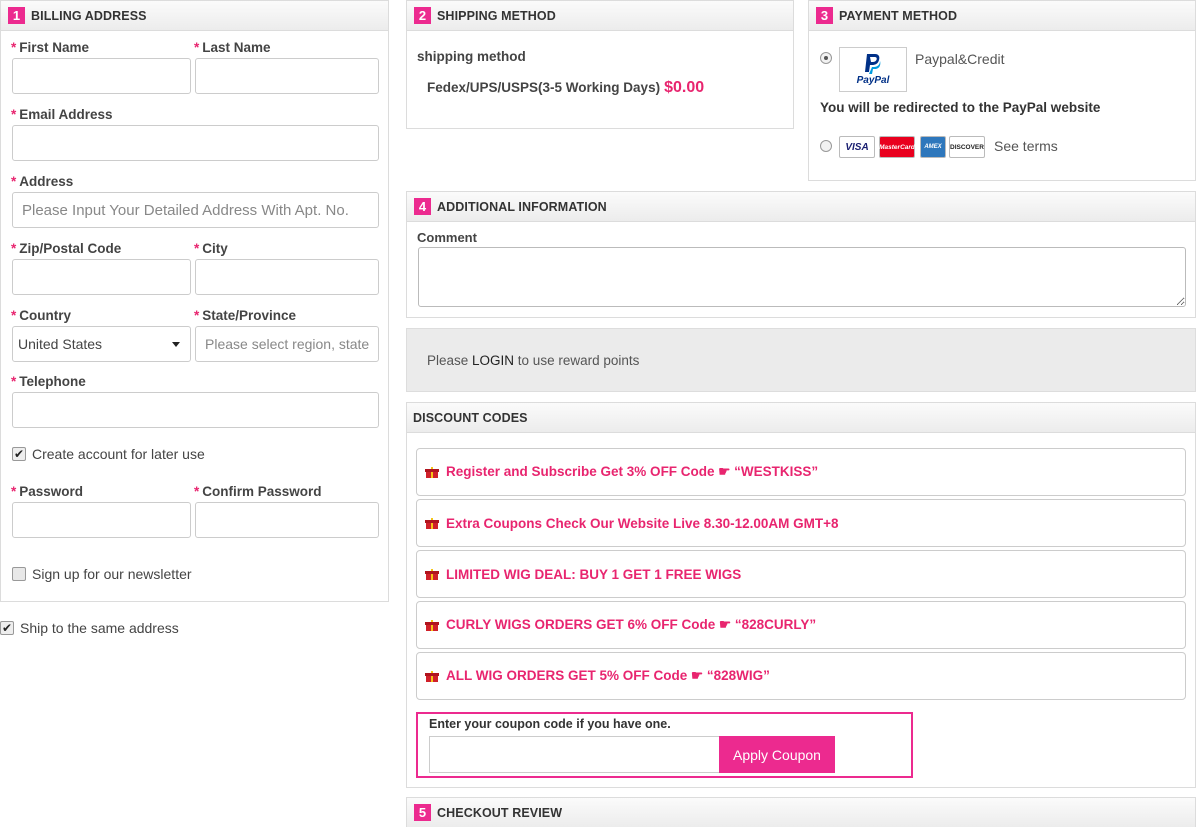  I want to click on billing-address-header: 1 BILLING ADDRESS, so click(194, 16).